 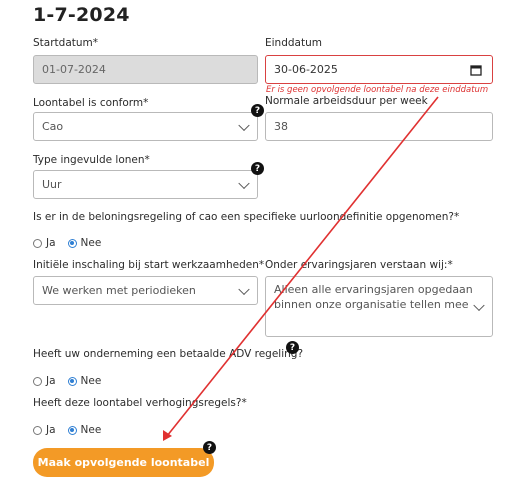 I want to click on inschaling-value: We werken met periodieken, so click(x=119, y=290).